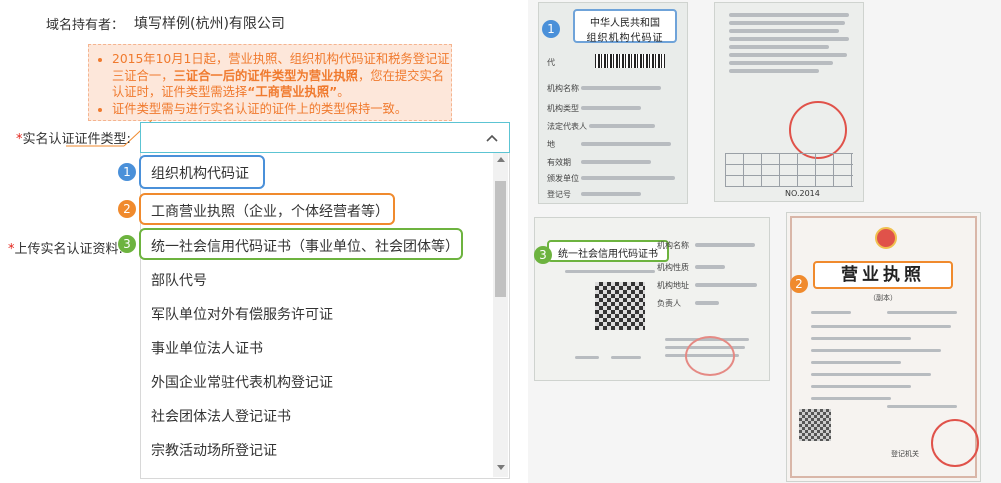 The height and width of the screenshot is (483, 1001). Describe the element at coordinates (202, 172) in the screenshot. I see `highlight-org-code` at that location.